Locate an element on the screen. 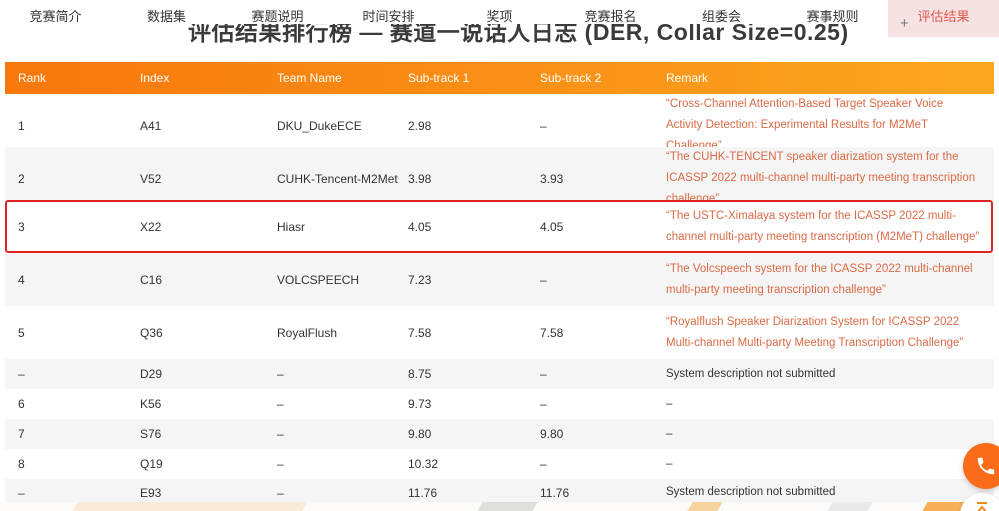 The height and width of the screenshot is (511, 999). cell-index: D29 is located at coordinates (151, 374).